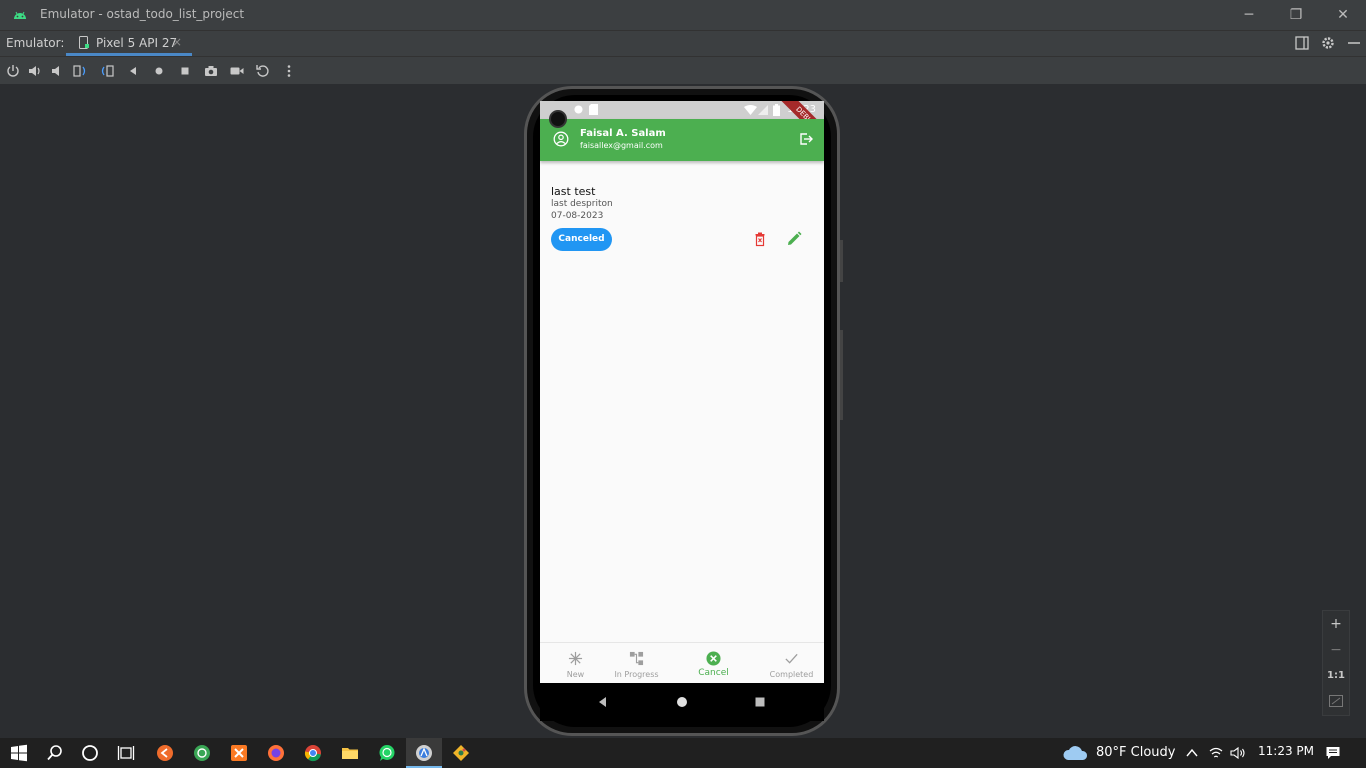  Describe the element at coordinates (621, 145) in the screenshot. I see `user-email: faisallex@gmail.com` at that location.